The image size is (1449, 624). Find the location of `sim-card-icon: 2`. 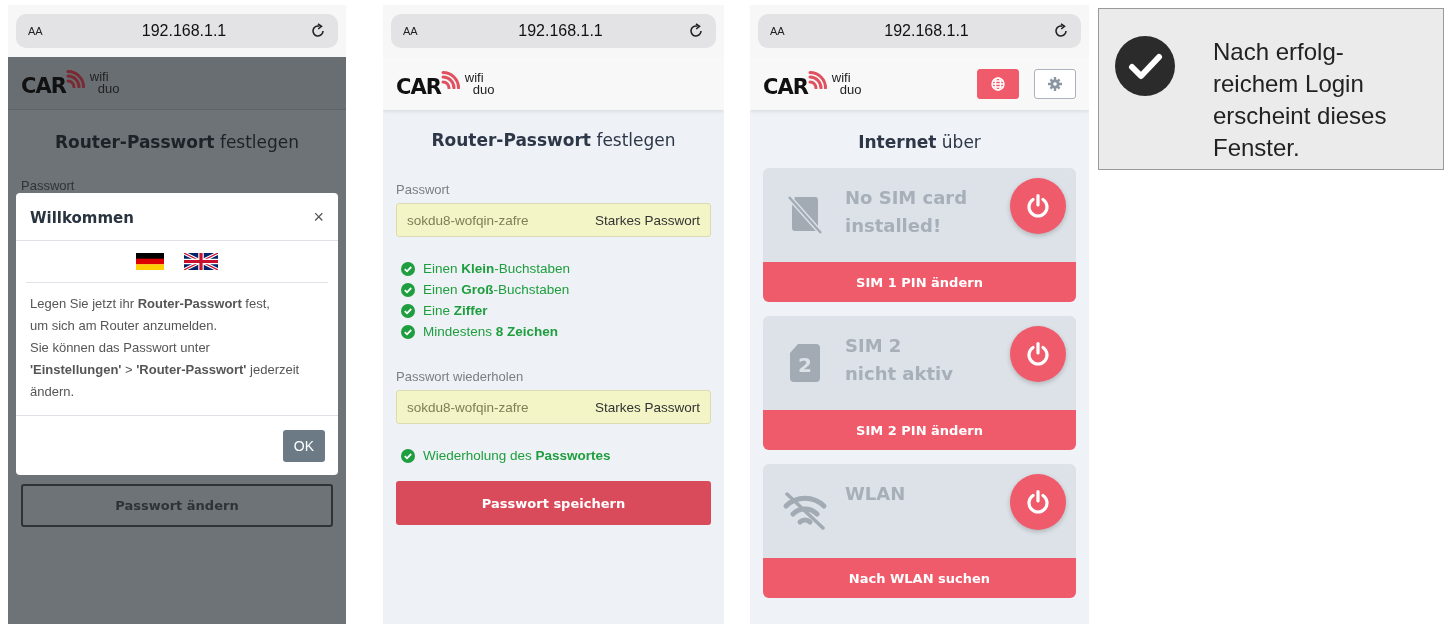

sim-card-icon: 2 is located at coordinates (805, 363).